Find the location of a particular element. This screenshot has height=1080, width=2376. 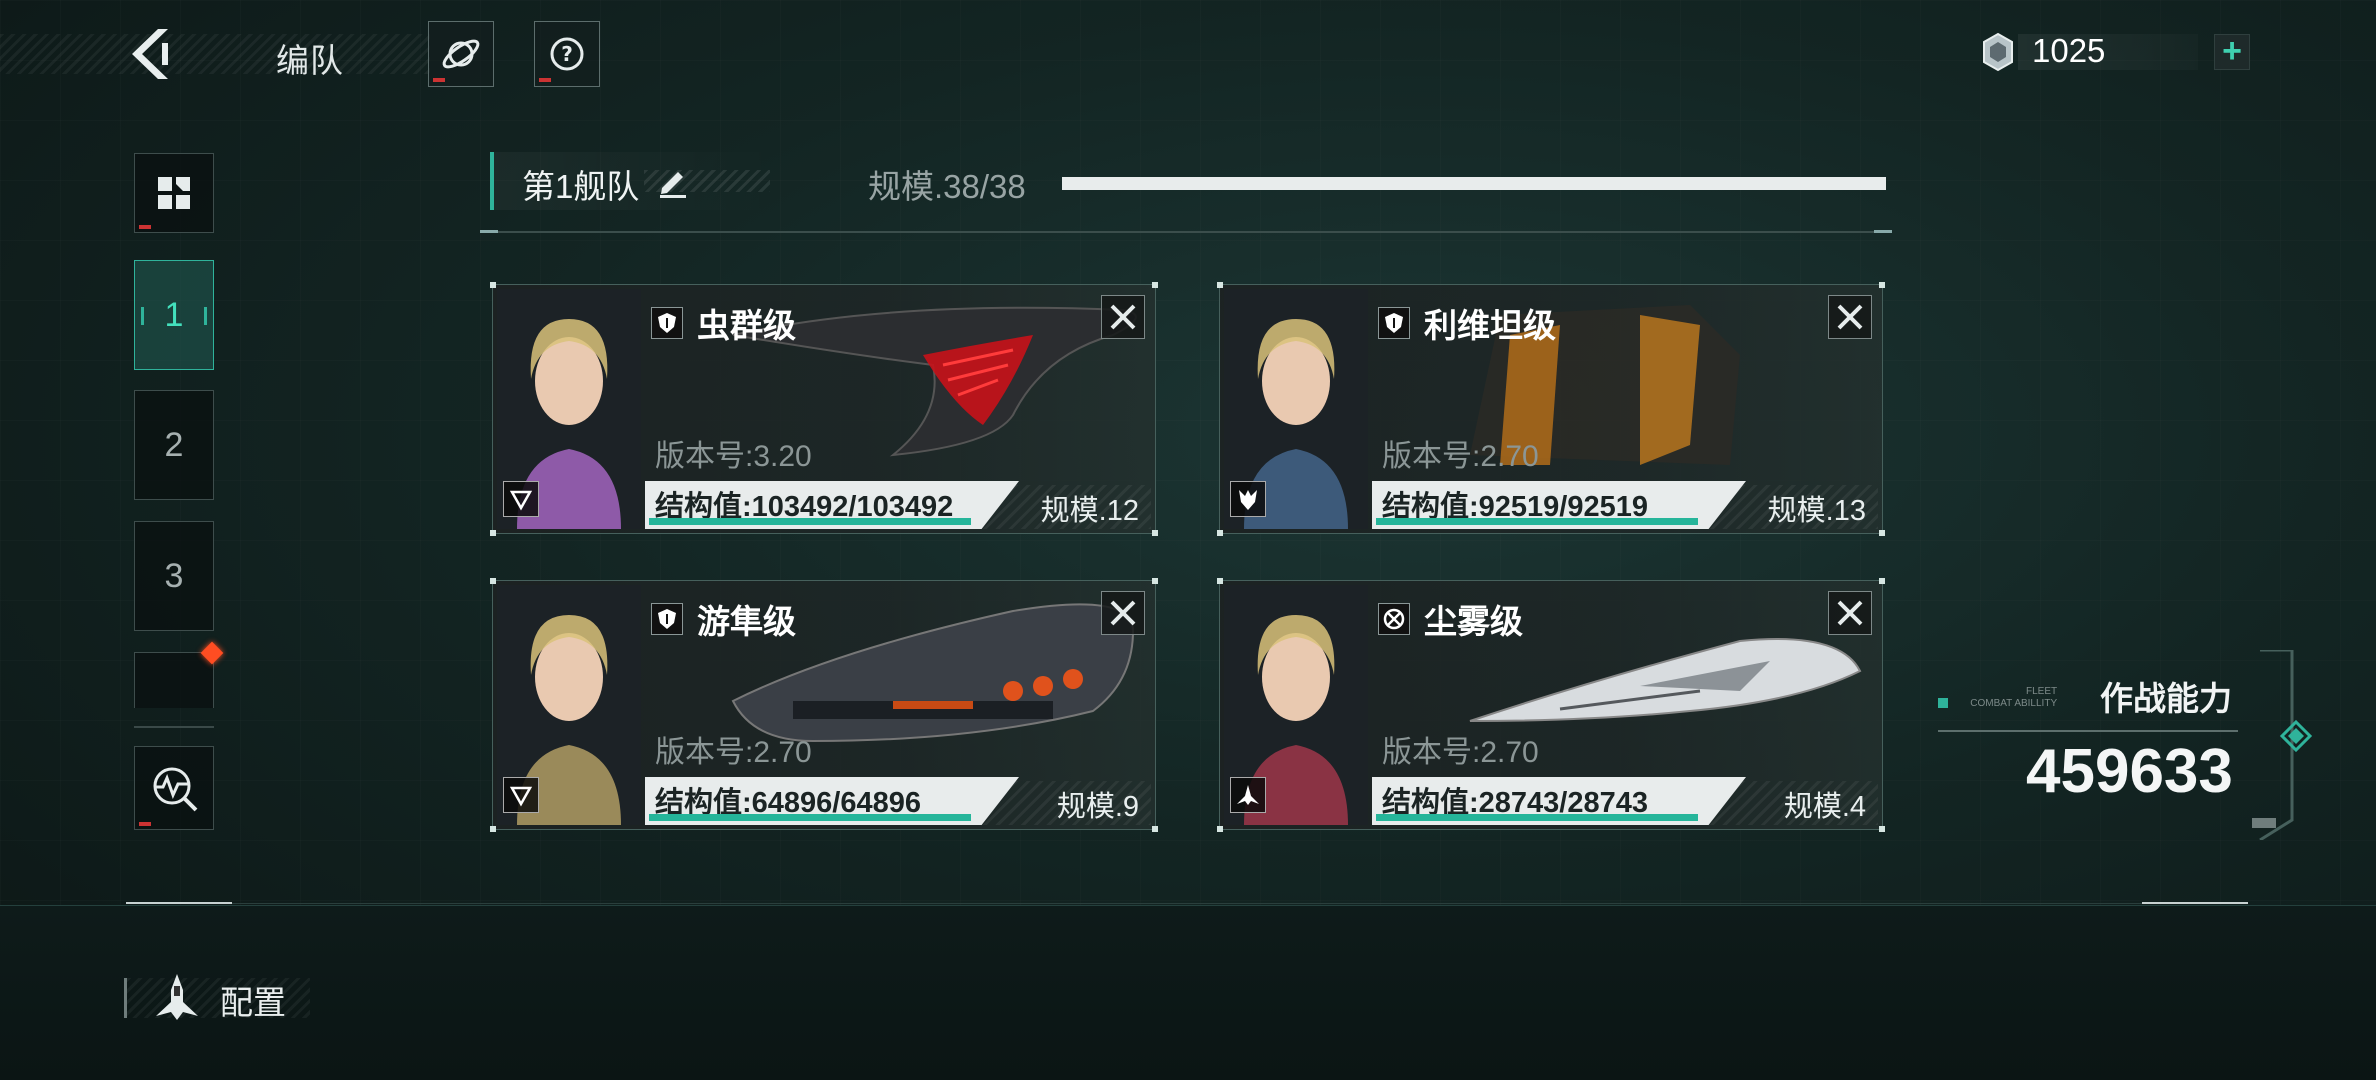

page-title: 编队 is located at coordinates (310, 60).